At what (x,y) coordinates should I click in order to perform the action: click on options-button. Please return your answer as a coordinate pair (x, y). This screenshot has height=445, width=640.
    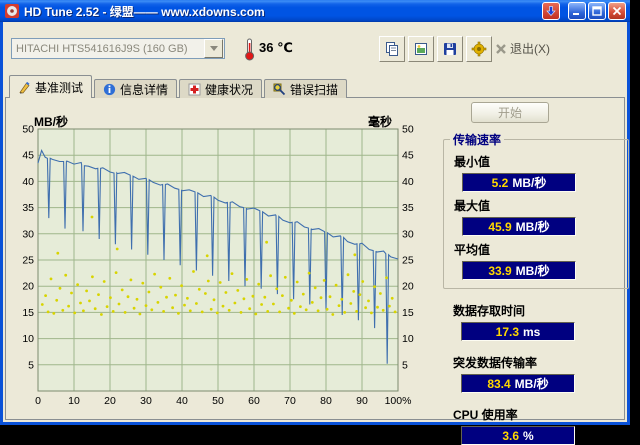
    Looking at the image, I should click on (479, 49).